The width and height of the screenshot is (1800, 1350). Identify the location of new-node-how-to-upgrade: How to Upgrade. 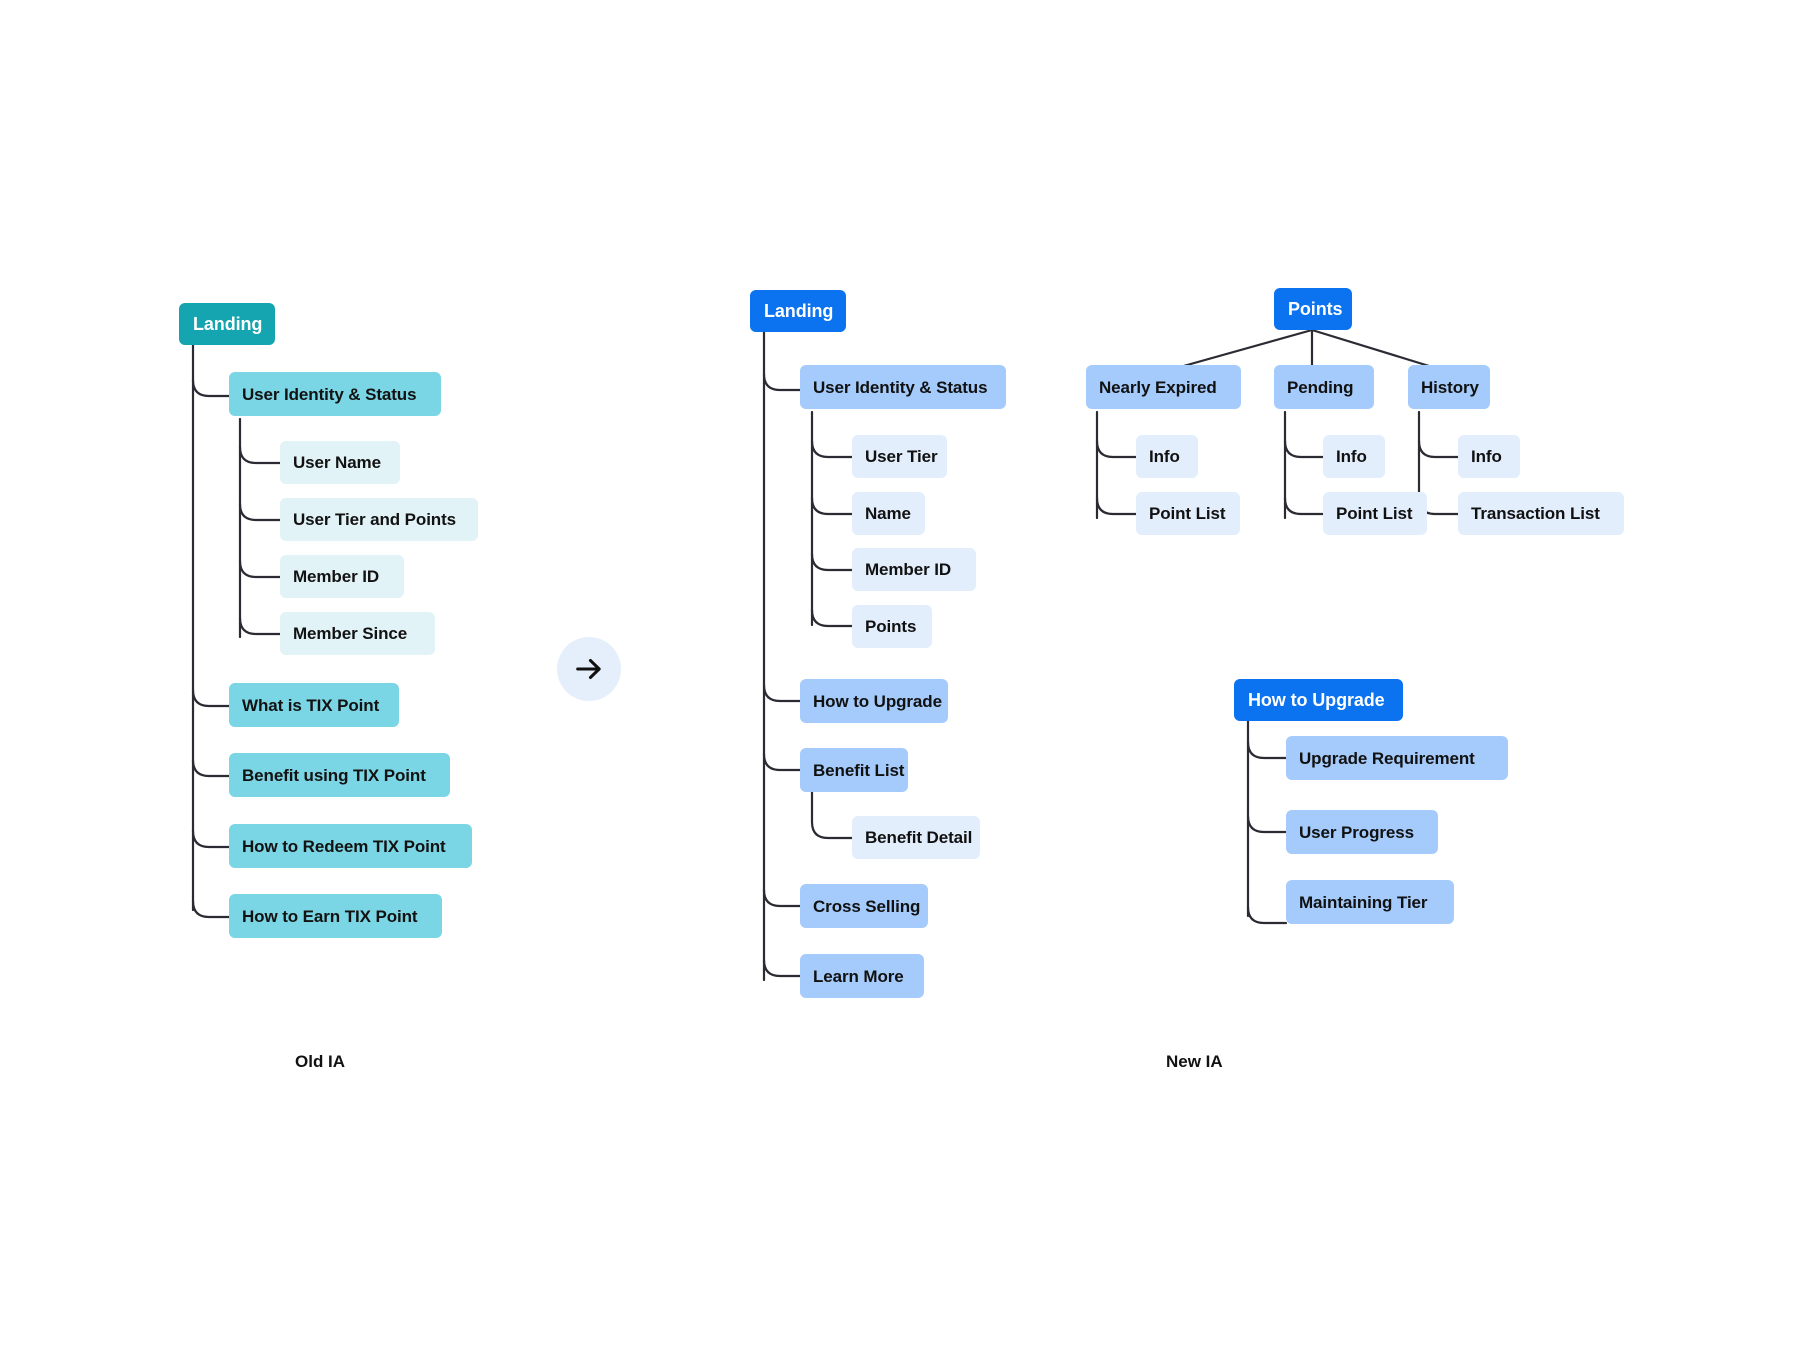
(874, 701).